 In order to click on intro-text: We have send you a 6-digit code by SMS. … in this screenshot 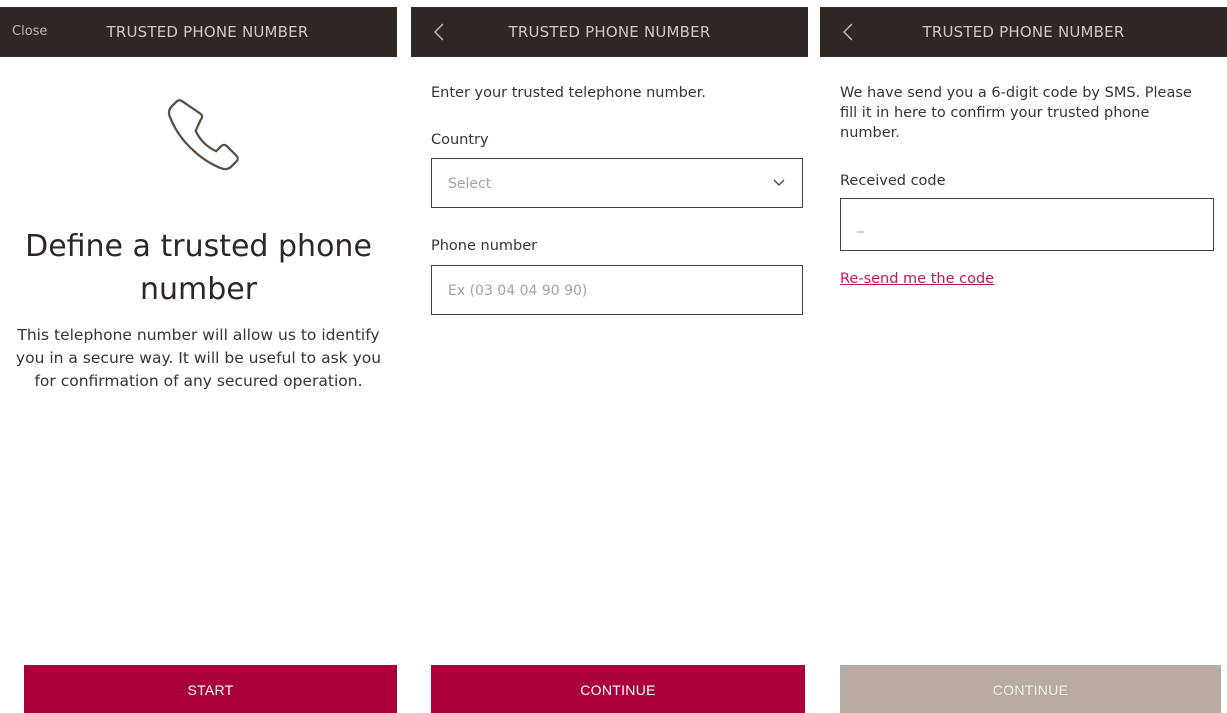, I will do `click(1016, 113)`.